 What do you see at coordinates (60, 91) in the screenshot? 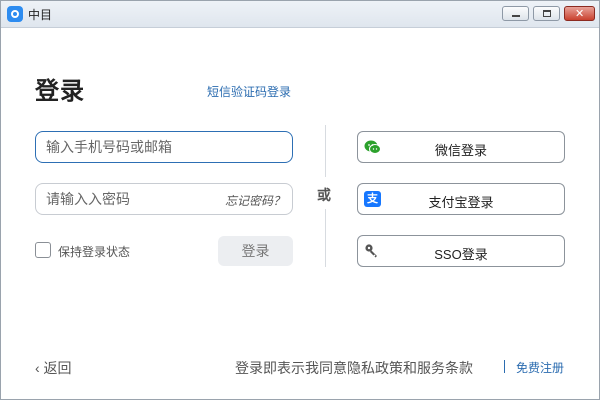
I see `page-title: 登录` at bounding box center [60, 91].